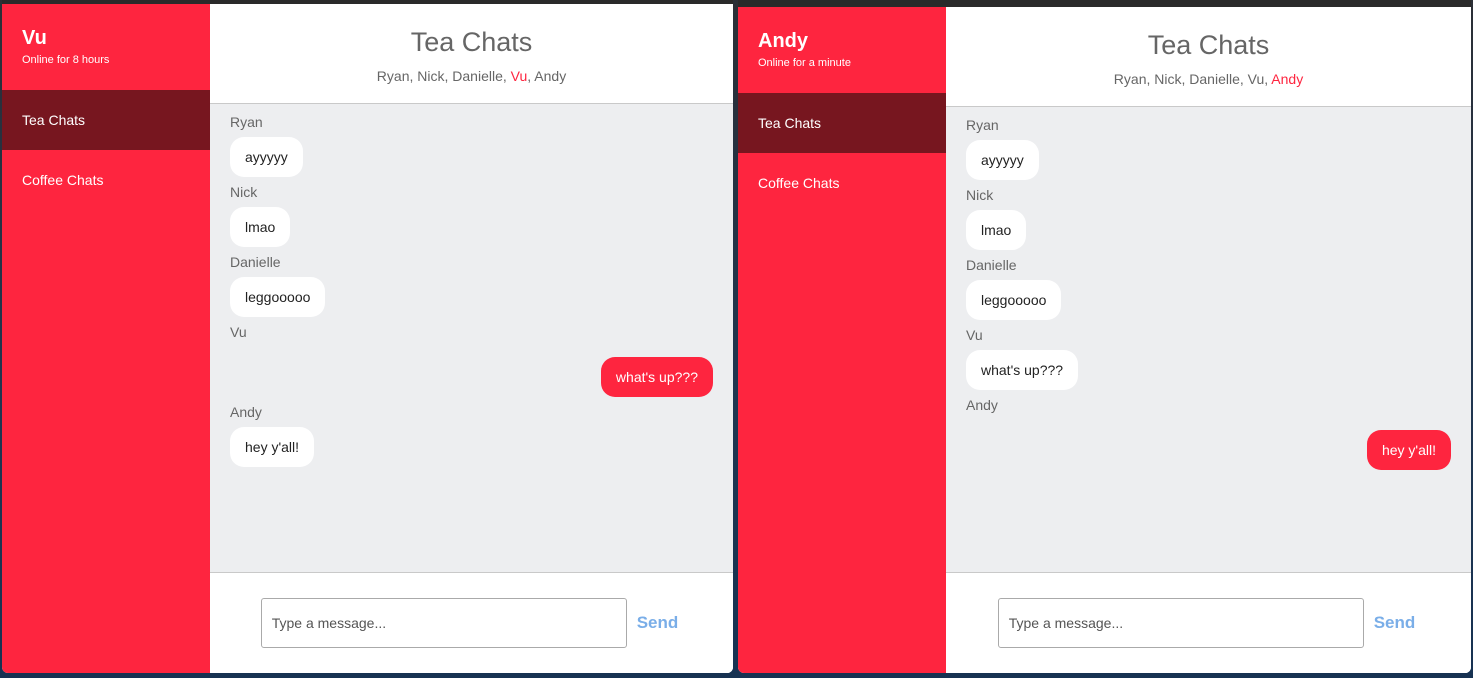  I want to click on member-name: Vu, so click(1256, 79).